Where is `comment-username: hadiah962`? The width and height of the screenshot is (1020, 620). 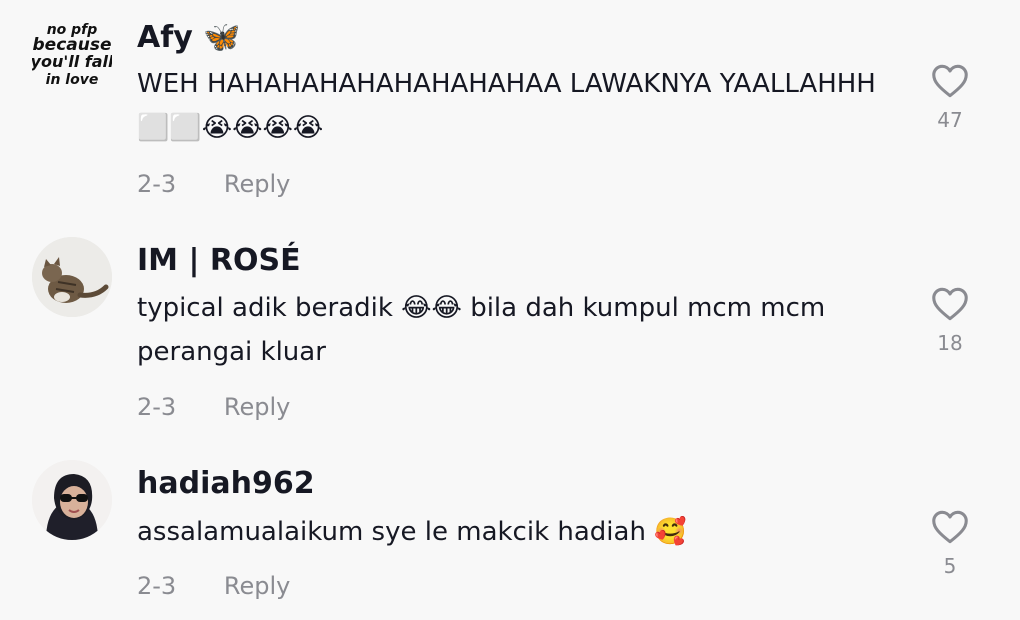
comment-username: hadiah962 is located at coordinates (226, 484).